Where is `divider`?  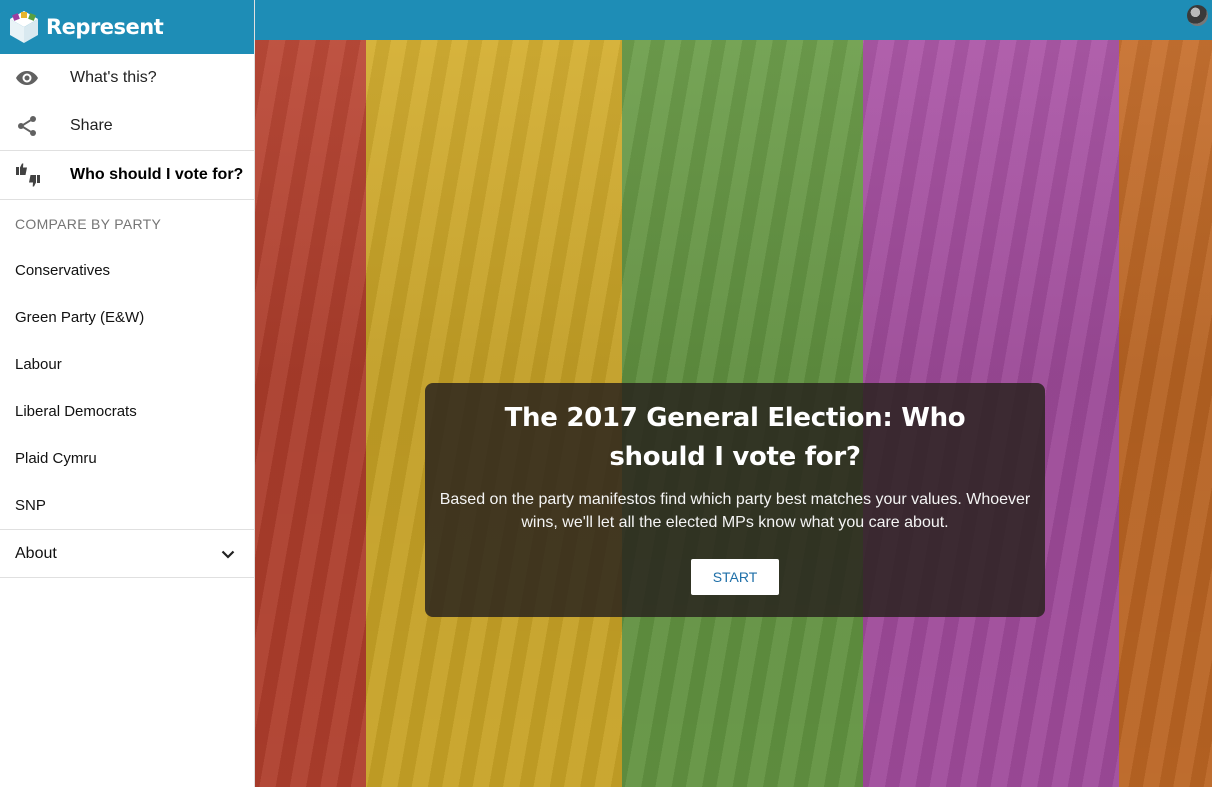
divider is located at coordinates (127, 577).